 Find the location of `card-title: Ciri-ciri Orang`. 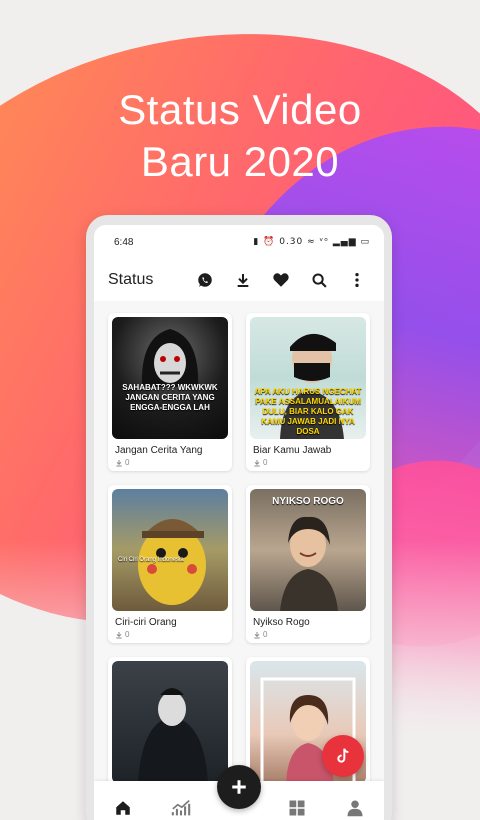

card-title: Ciri-ciri Orang is located at coordinates (146, 622).